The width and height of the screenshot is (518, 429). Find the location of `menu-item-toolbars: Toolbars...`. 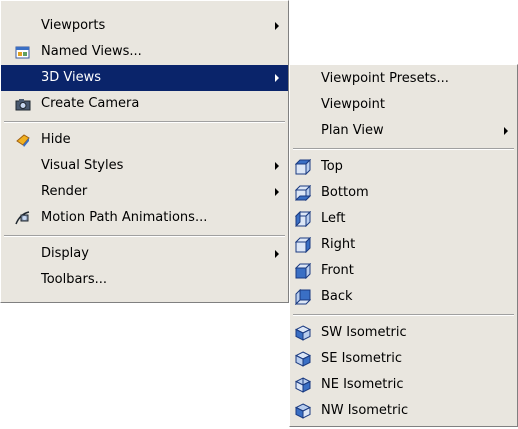

menu-item-toolbars: Toolbars... is located at coordinates (144, 280).